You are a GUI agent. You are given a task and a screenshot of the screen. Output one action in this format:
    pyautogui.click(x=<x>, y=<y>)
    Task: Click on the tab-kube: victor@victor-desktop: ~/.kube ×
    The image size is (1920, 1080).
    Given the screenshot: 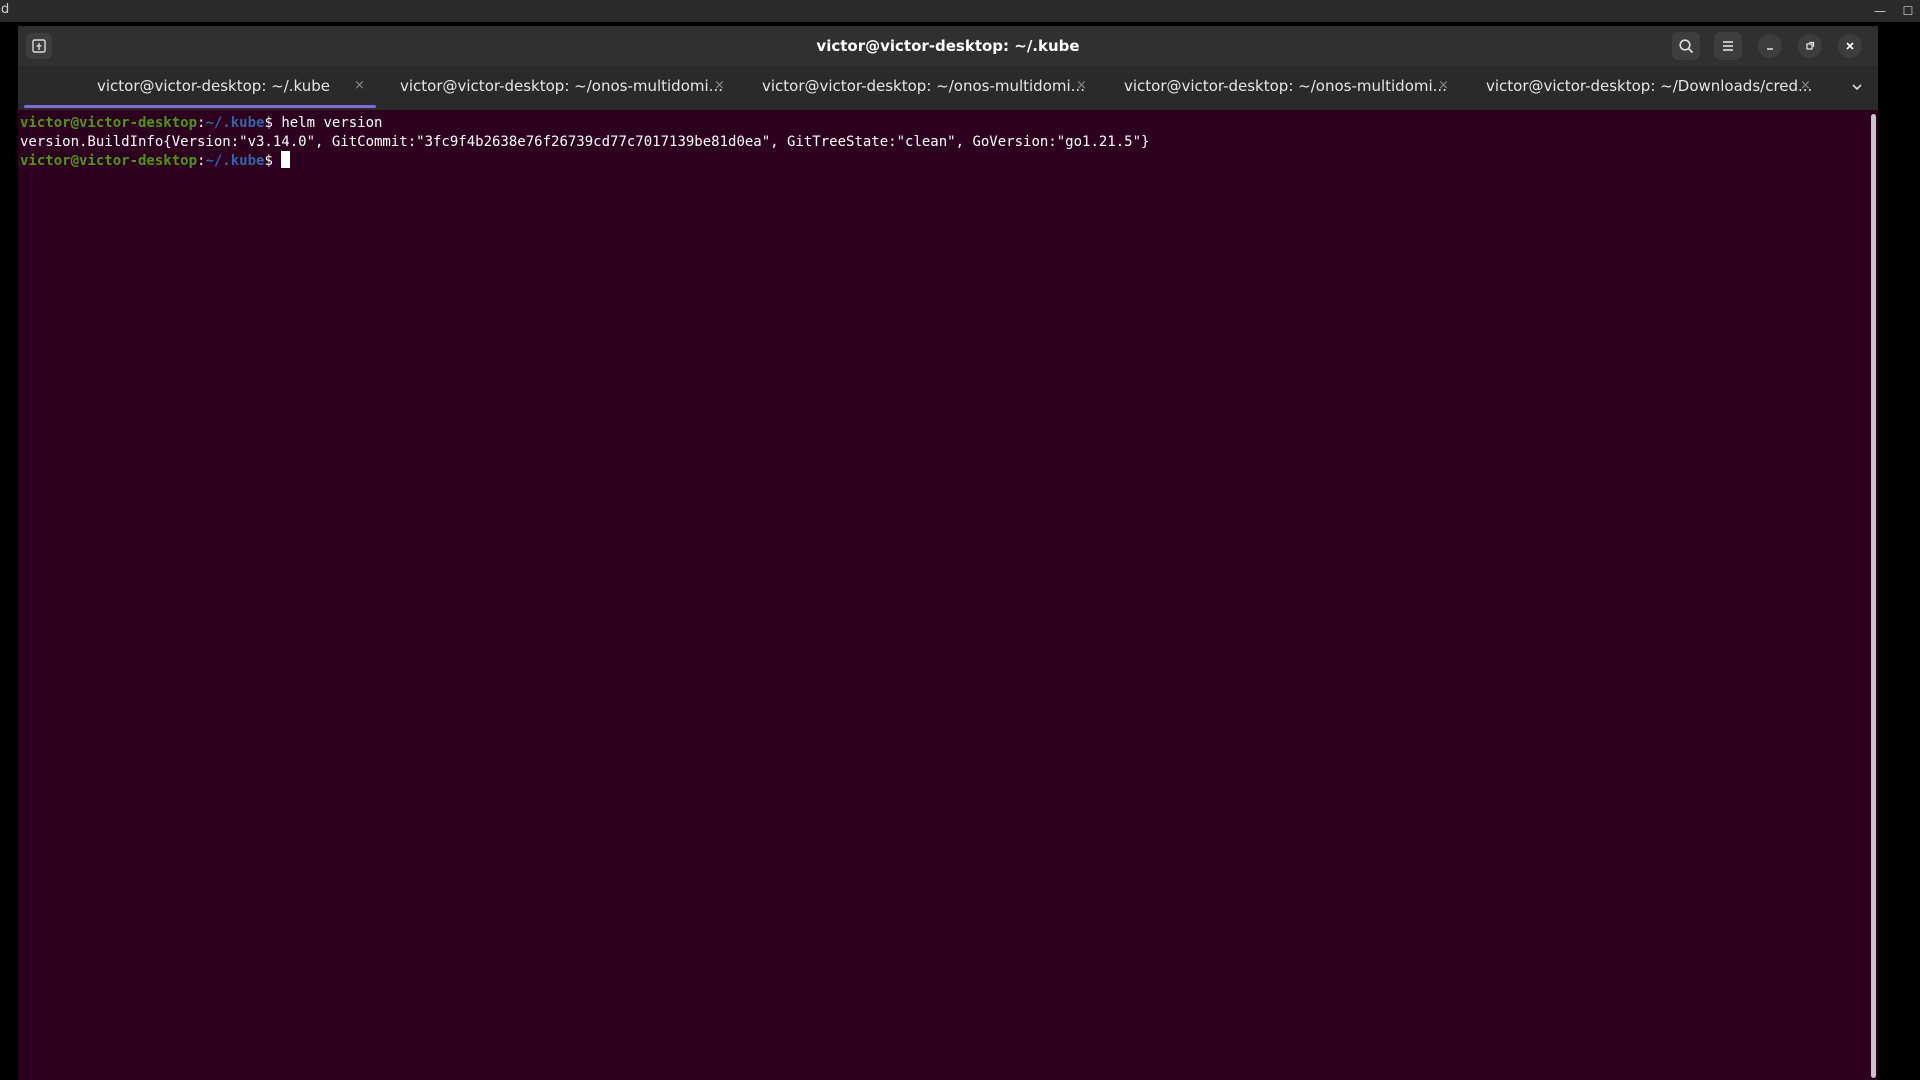 What is the action you would take?
    pyautogui.click(x=199, y=88)
    